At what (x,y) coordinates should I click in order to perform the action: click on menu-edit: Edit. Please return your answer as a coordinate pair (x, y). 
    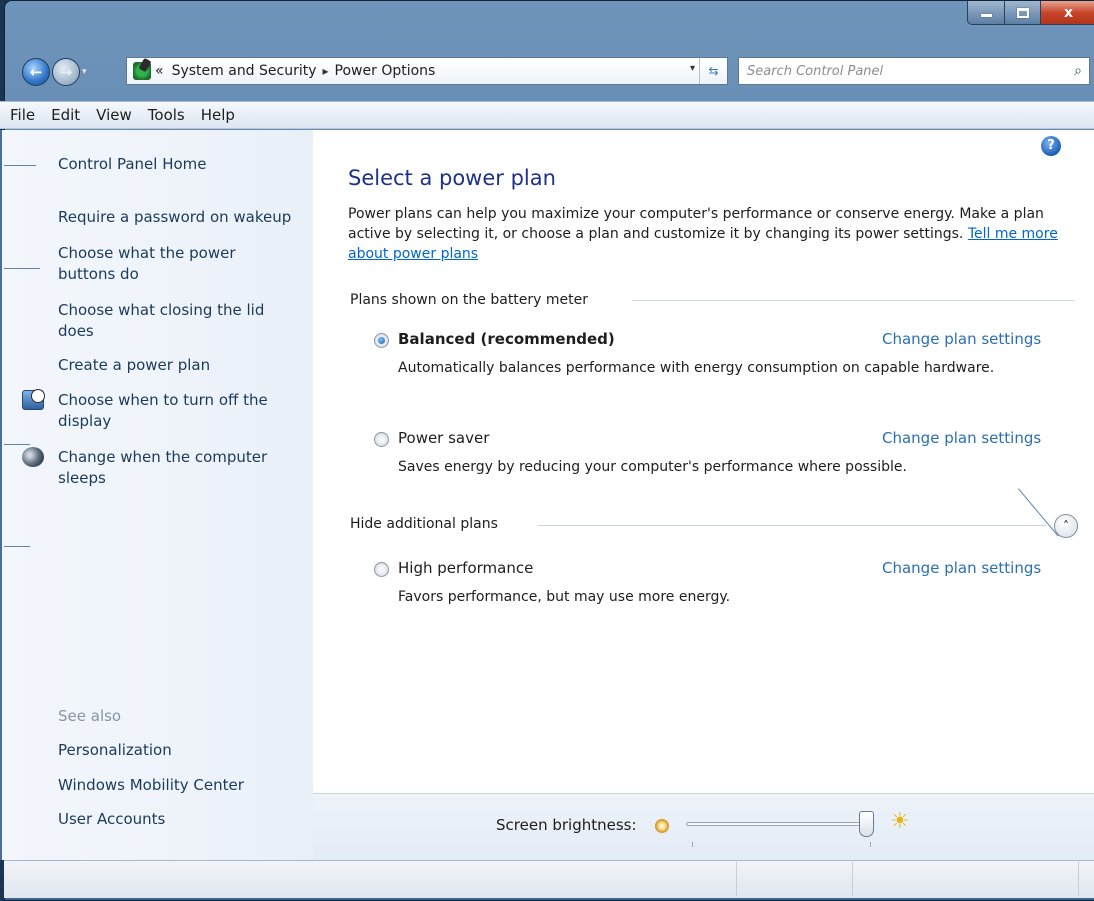
    Looking at the image, I should click on (65, 115).